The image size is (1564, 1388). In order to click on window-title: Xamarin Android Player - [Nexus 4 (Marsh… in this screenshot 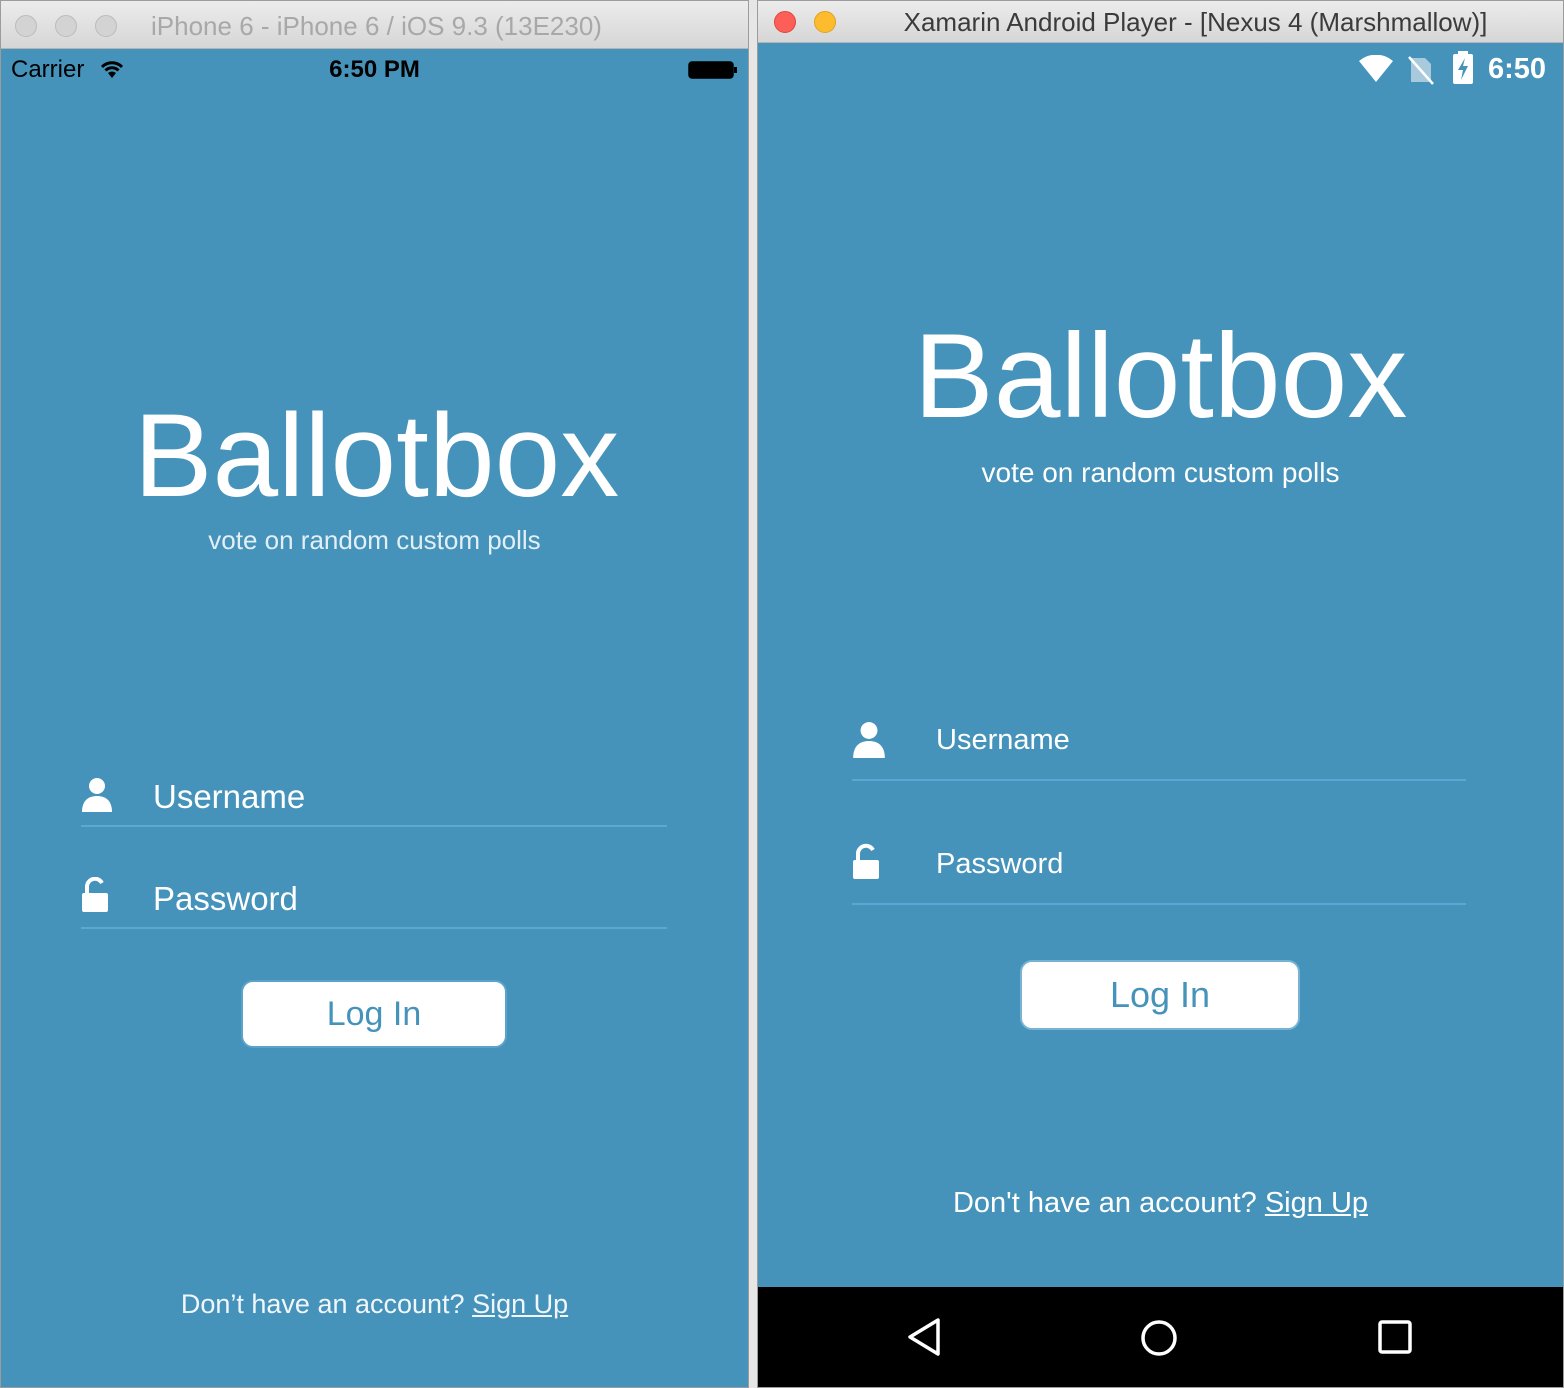, I will do `click(1195, 22)`.